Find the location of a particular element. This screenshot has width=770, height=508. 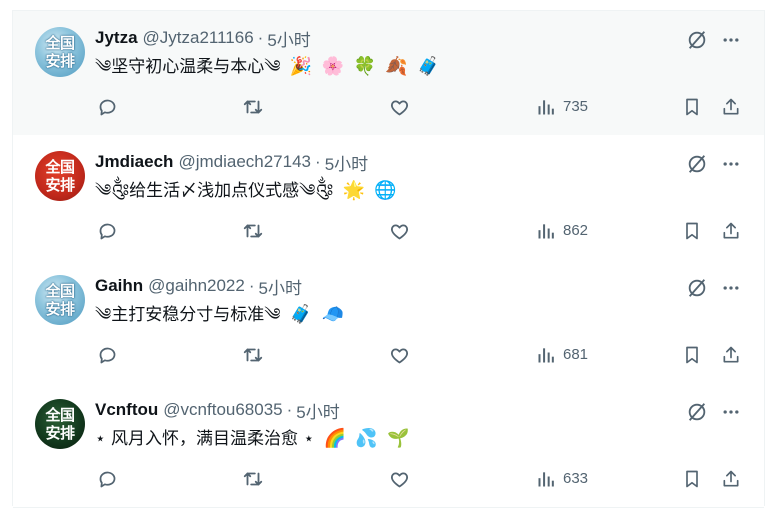

user-handle: @jmdiaech27143 is located at coordinates (244, 162).